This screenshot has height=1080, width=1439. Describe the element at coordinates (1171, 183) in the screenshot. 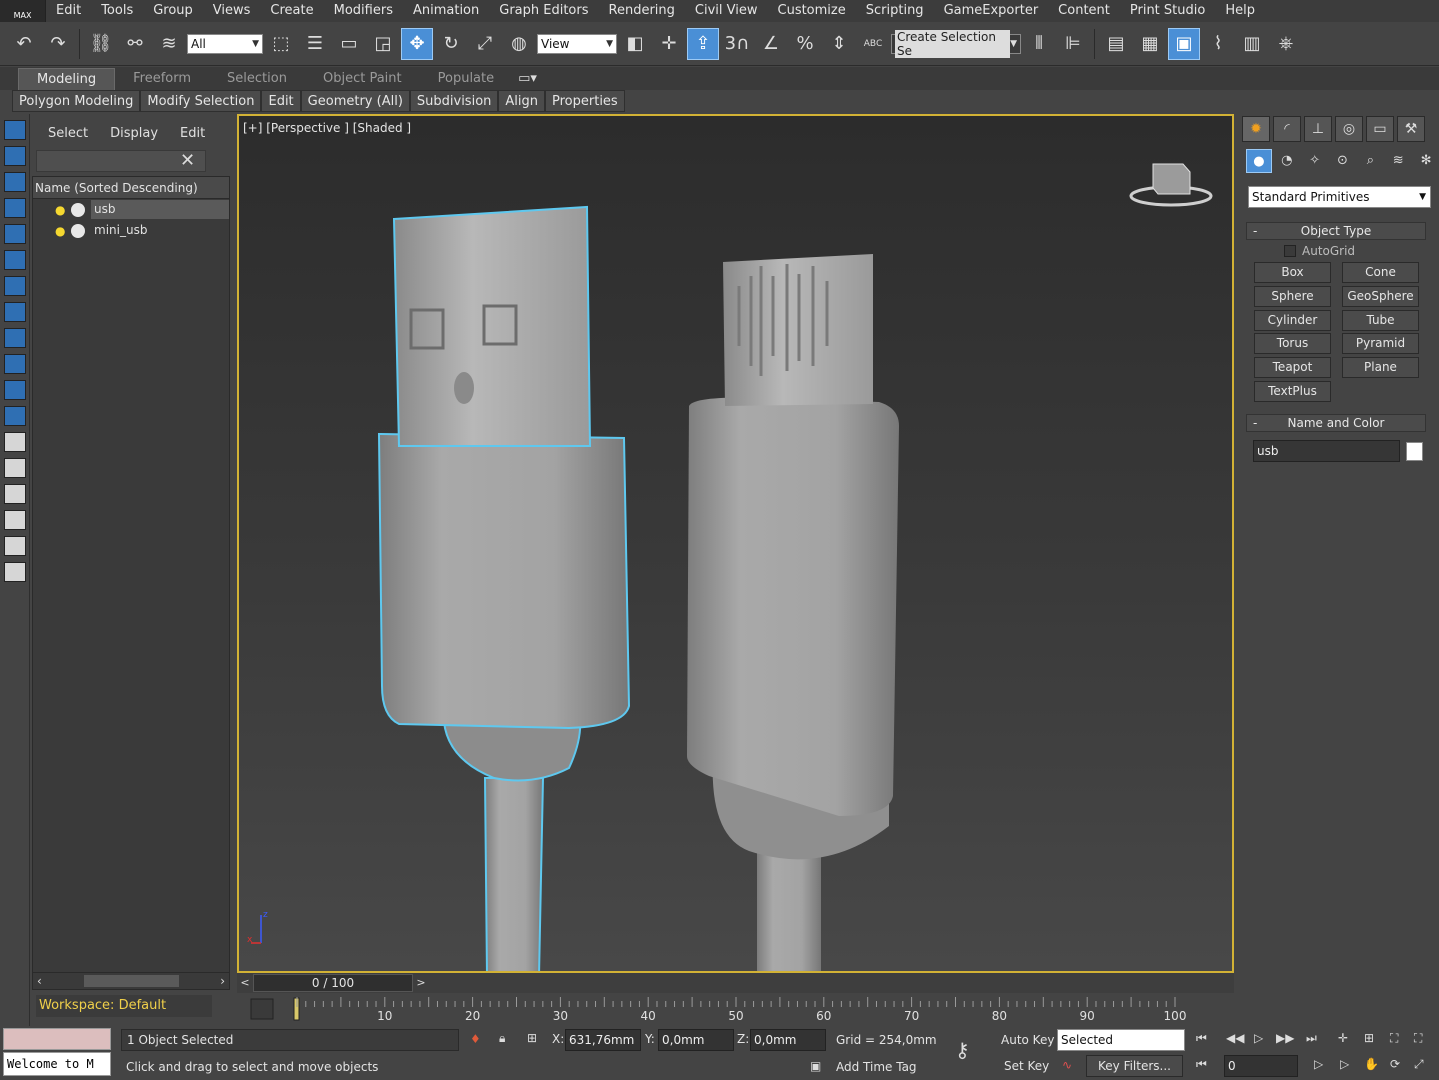

I see `viewcube-icon` at that location.